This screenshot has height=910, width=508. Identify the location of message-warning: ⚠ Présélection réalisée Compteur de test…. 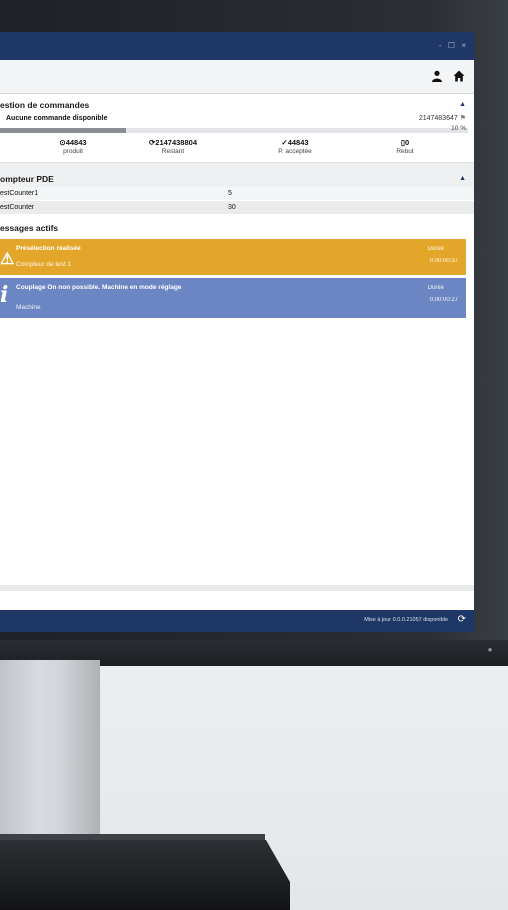
(233, 257).